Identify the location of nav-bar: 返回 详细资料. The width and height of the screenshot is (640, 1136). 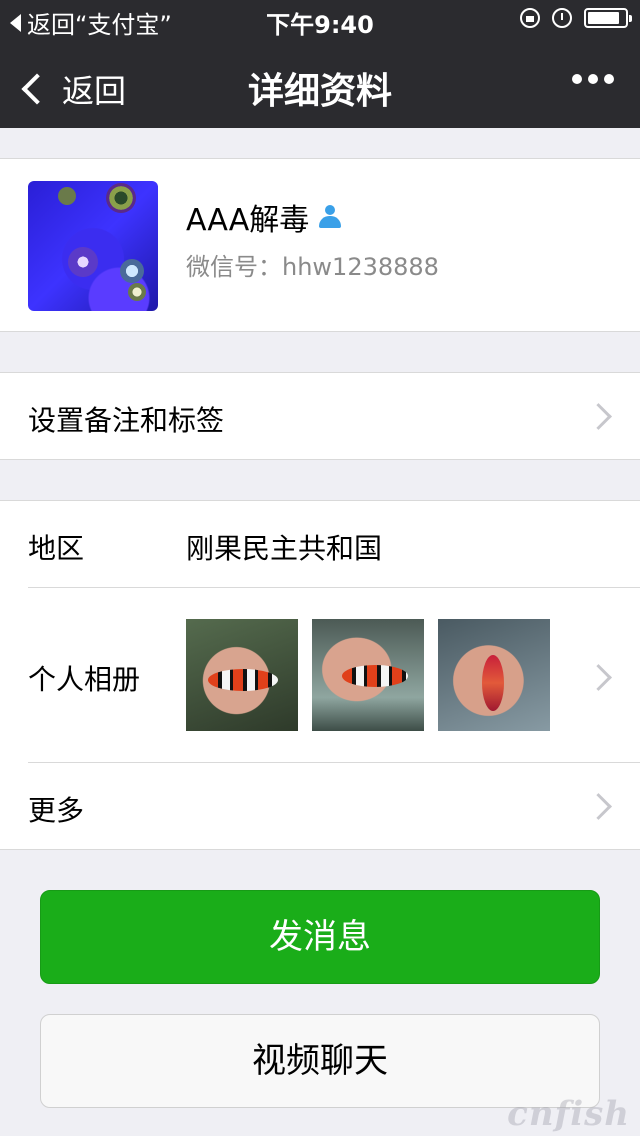
(320, 84).